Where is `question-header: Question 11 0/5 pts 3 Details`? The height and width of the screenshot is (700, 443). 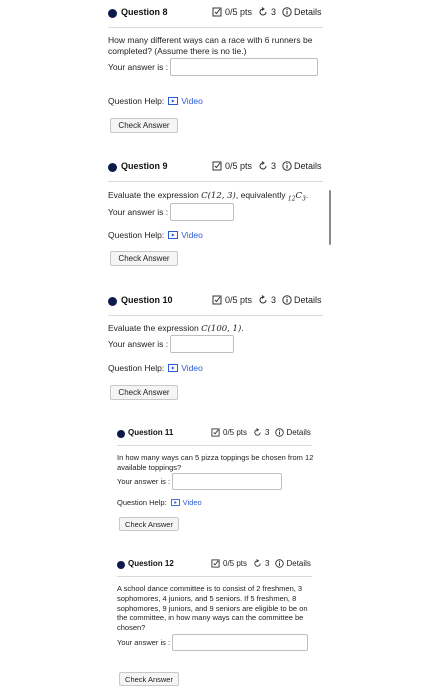
question-header: Question 11 0/5 pts 3 Details is located at coordinates (214, 435).